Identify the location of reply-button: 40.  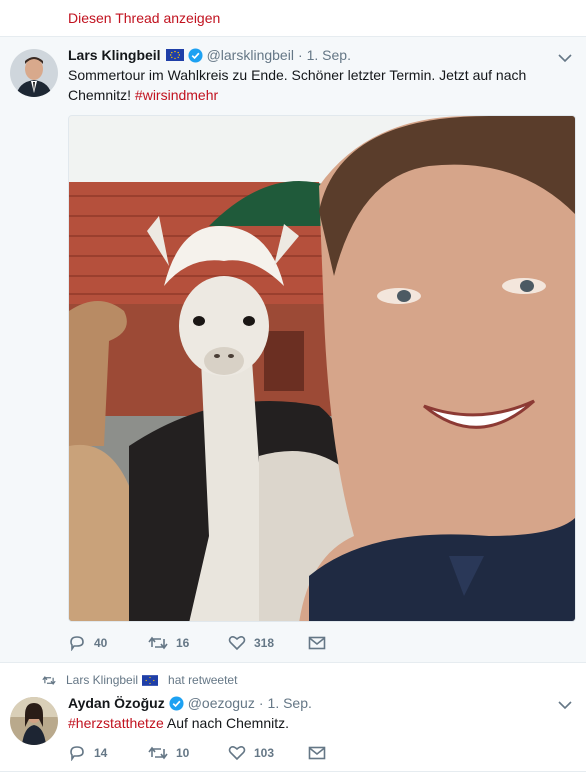
(108, 643).